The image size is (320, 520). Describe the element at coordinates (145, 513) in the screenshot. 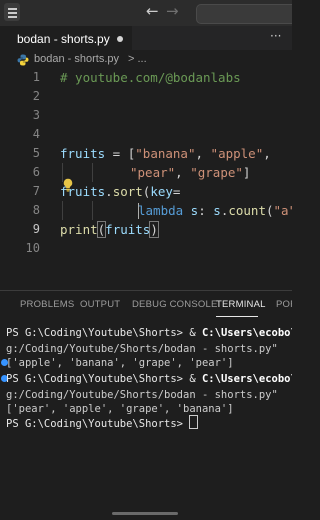

I see `home-indicator` at that location.